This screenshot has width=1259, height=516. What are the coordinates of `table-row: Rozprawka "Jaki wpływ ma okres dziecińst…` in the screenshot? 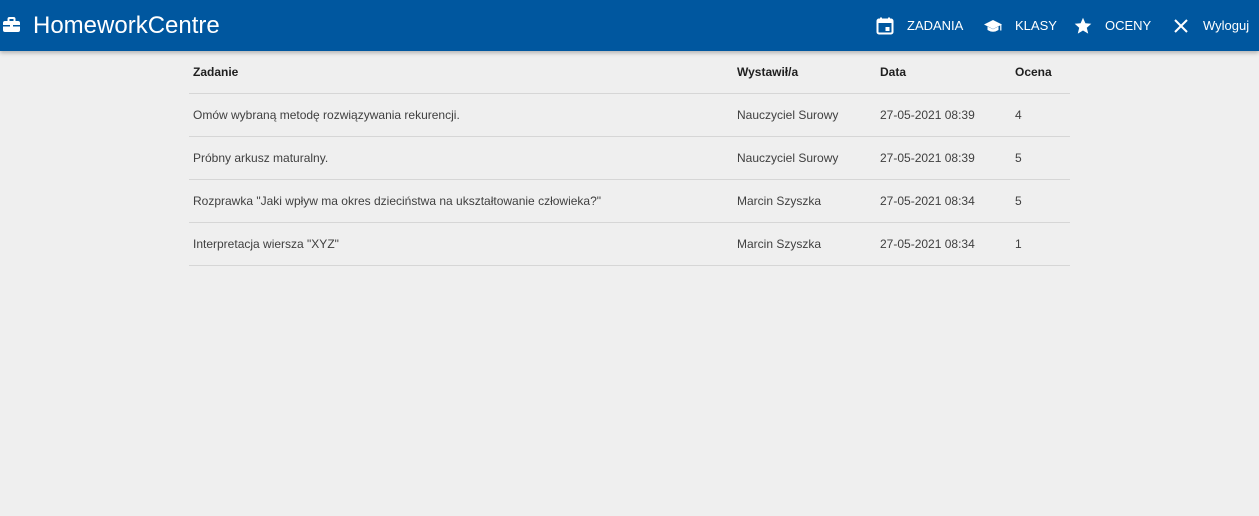 It's located at (629, 201).